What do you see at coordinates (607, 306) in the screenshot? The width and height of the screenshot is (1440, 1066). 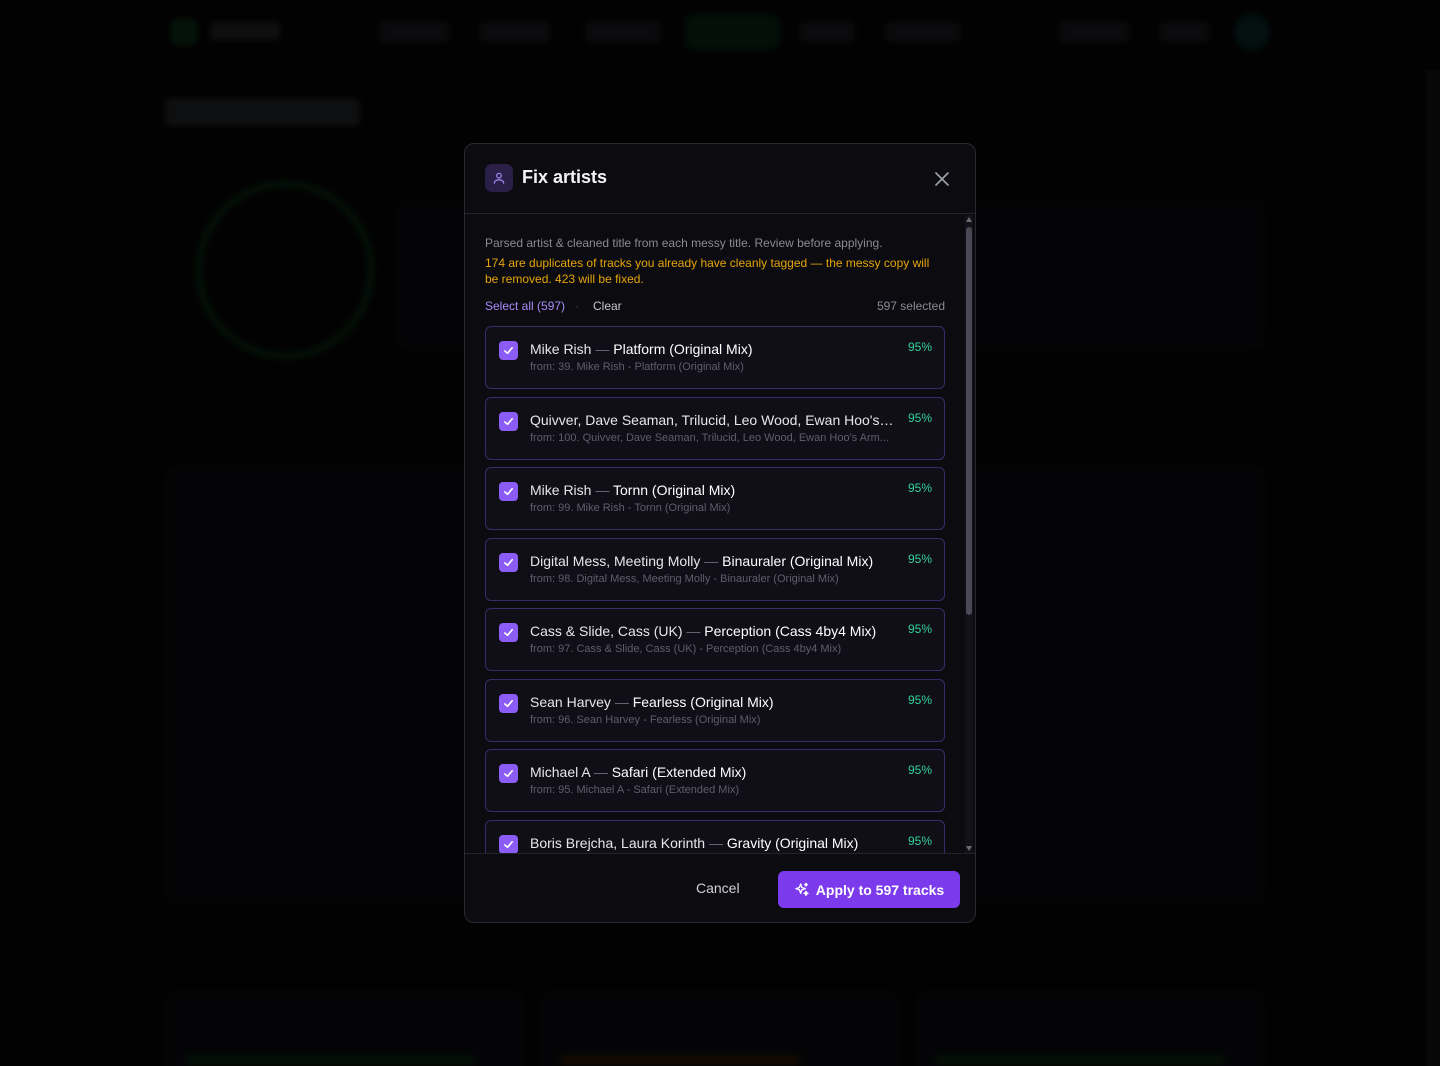 I see `clear-selection-link: Clear` at bounding box center [607, 306].